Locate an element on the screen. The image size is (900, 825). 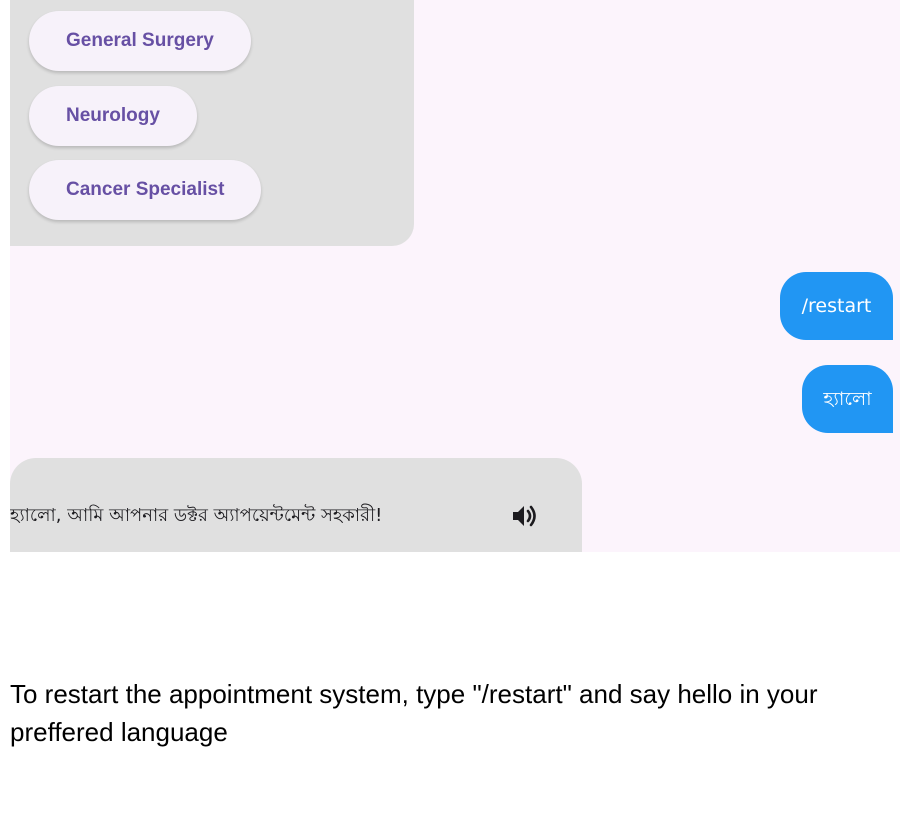
option-neurology-button: Neurology is located at coordinates (113, 116).